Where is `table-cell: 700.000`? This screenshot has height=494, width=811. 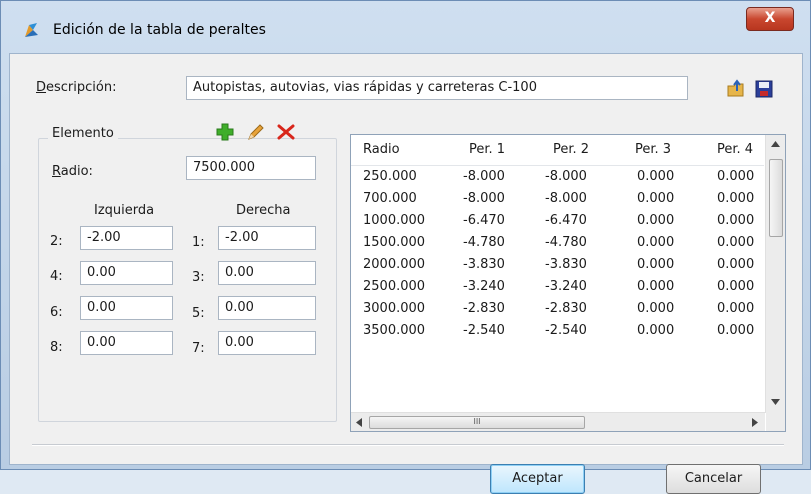
table-cell: 700.000 is located at coordinates (390, 198).